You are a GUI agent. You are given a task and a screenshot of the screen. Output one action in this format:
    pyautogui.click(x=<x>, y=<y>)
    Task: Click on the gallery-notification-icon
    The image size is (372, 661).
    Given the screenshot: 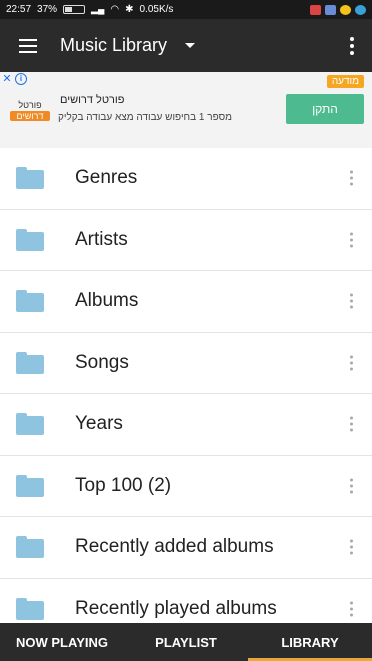 What is the action you would take?
    pyautogui.click(x=330, y=9)
    